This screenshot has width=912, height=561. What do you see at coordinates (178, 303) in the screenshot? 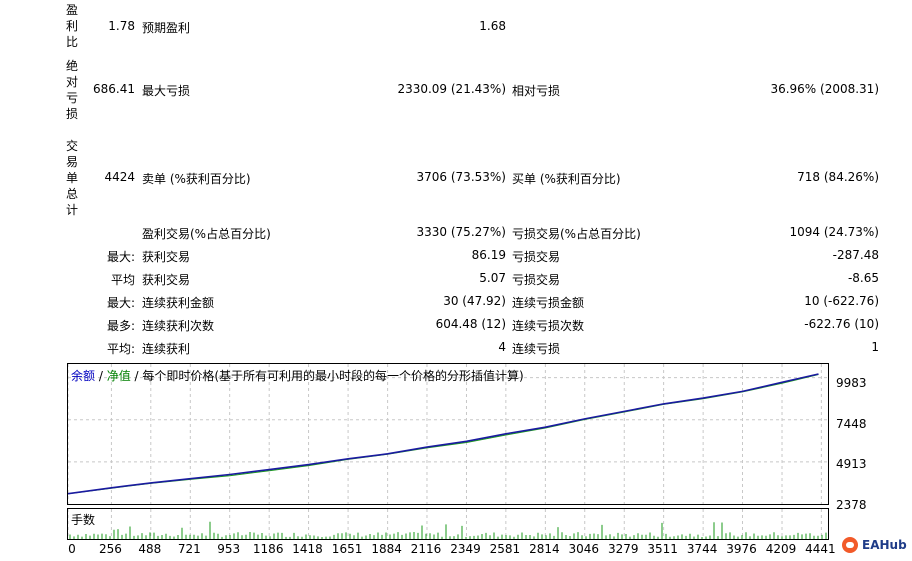
I see `max-cons-wins-label: 连续获利金额` at bounding box center [178, 303].